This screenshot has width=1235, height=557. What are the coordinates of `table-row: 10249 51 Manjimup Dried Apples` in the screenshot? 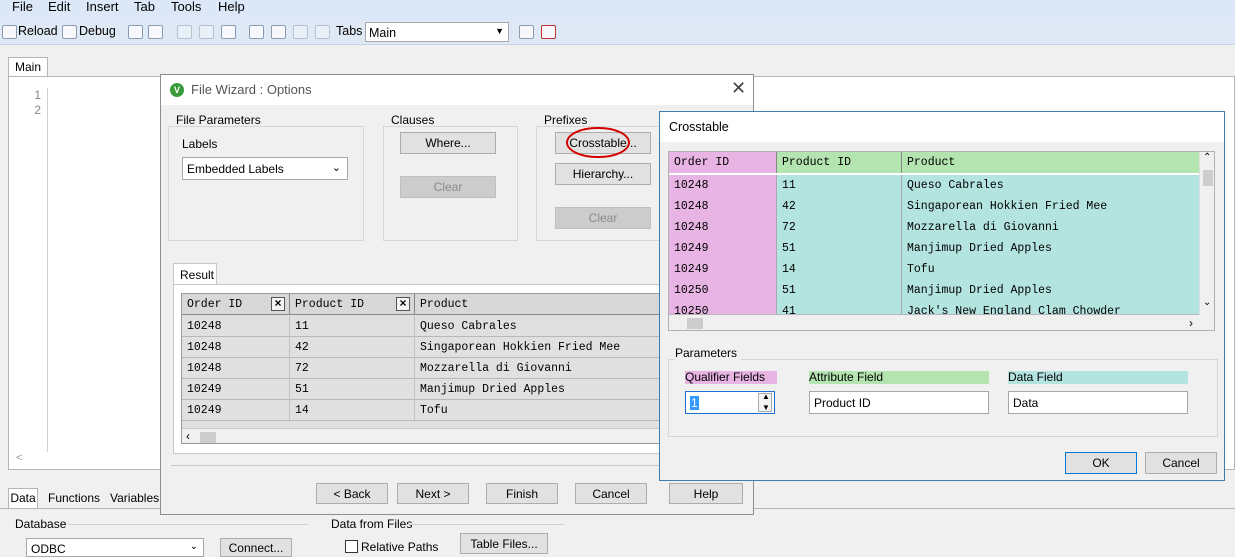 It's located at (934, 248).